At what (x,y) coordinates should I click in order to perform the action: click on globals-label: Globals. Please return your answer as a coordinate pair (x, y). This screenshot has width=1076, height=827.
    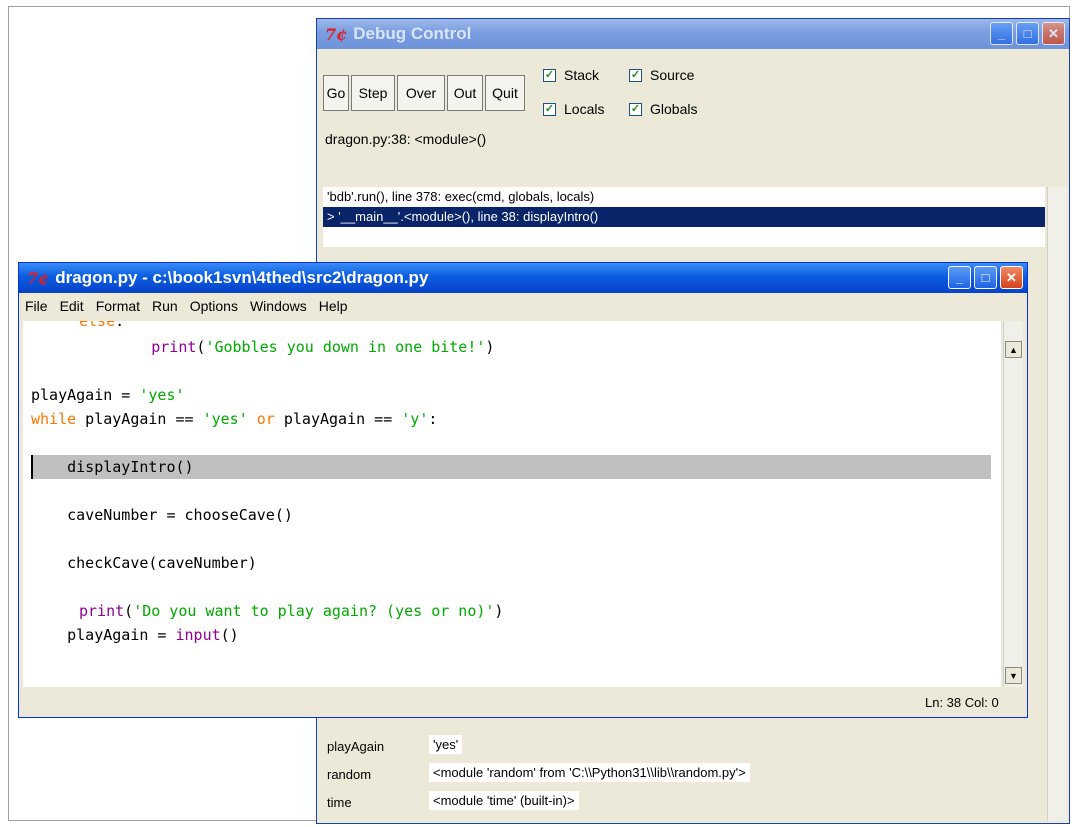
    Looking at the image, I should click on (674, 109).